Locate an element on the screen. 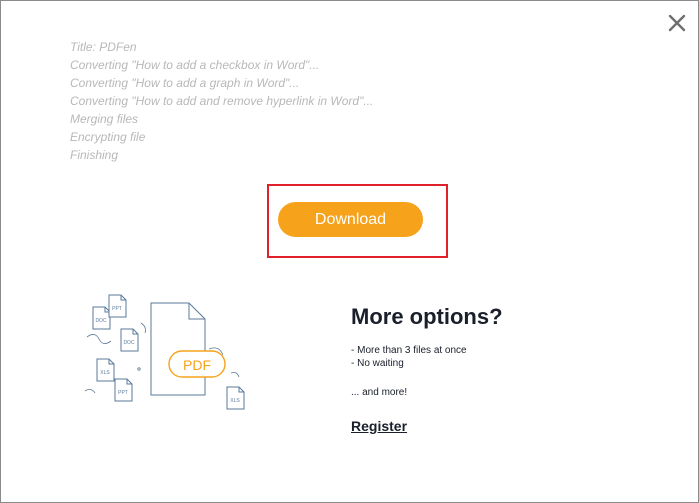 The width and height of the screenshot is (699, 503). options-list: - More than 3 files at once - No waiting is located at coordinates (409, 357).